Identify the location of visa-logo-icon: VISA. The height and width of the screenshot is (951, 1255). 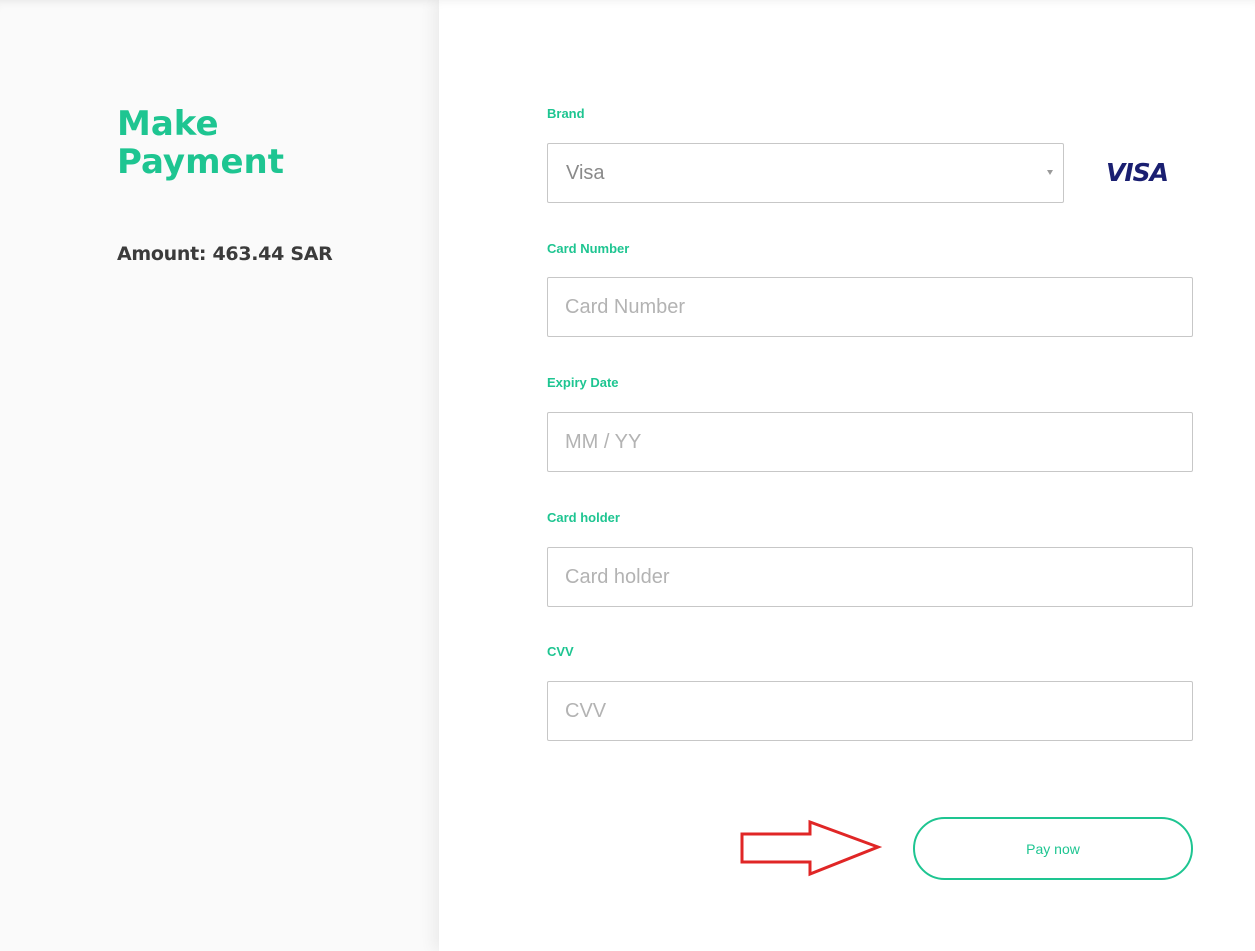
(1137, 172).